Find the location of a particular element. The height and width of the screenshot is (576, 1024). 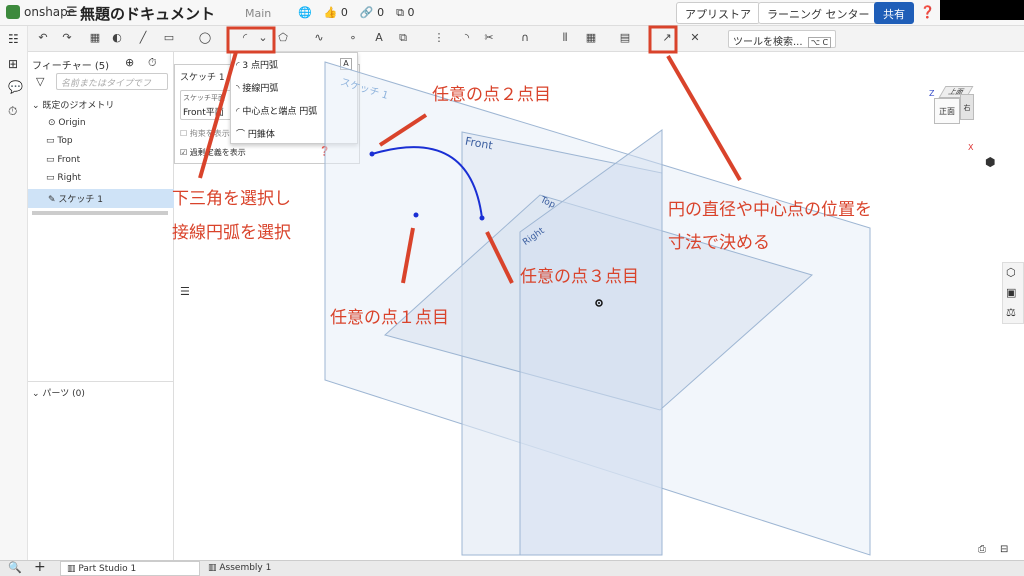

arc-tool-highlight is located at coordinates (251, 40).